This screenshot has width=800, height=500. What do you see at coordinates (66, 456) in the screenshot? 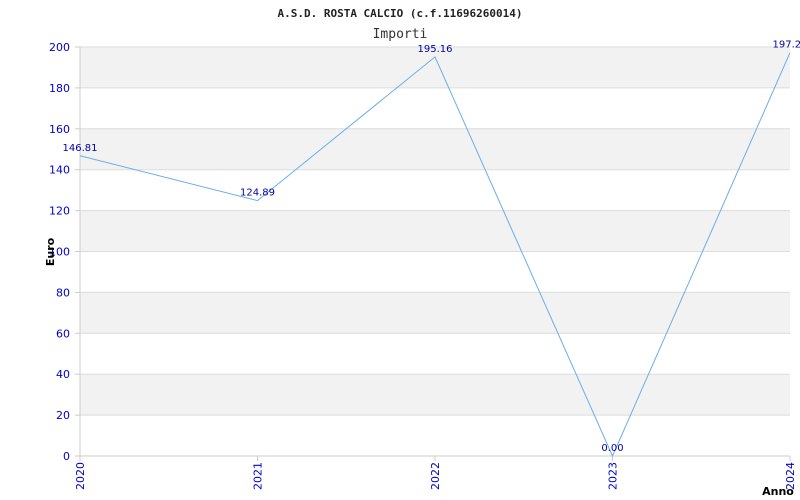
I see `y-tick-label: 0` at bounding box center [66, 456].